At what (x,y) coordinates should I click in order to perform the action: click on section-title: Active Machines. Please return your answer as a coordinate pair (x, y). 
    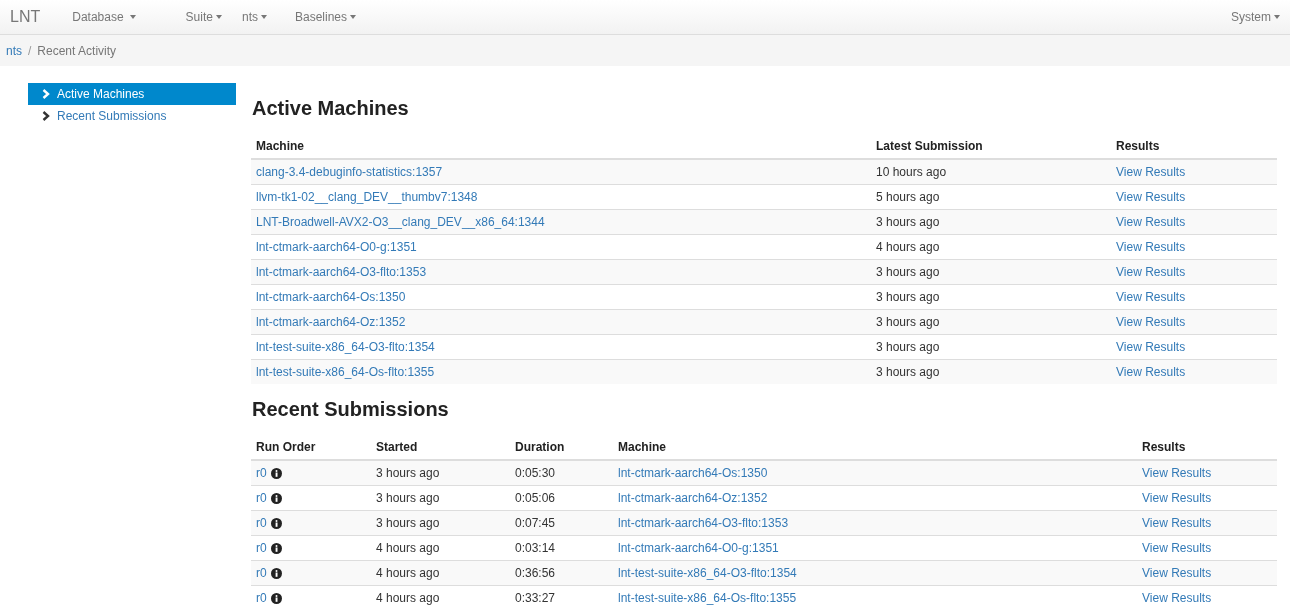
    Looking at the image, I should click on (331, 108).